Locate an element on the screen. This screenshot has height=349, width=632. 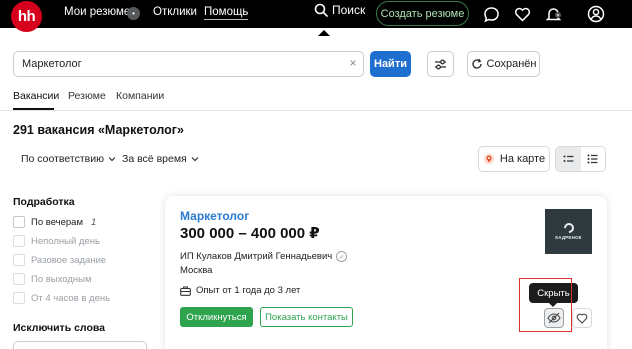
sort-relevance-dropdown: По соответствию is located at coordinates (69, 159).